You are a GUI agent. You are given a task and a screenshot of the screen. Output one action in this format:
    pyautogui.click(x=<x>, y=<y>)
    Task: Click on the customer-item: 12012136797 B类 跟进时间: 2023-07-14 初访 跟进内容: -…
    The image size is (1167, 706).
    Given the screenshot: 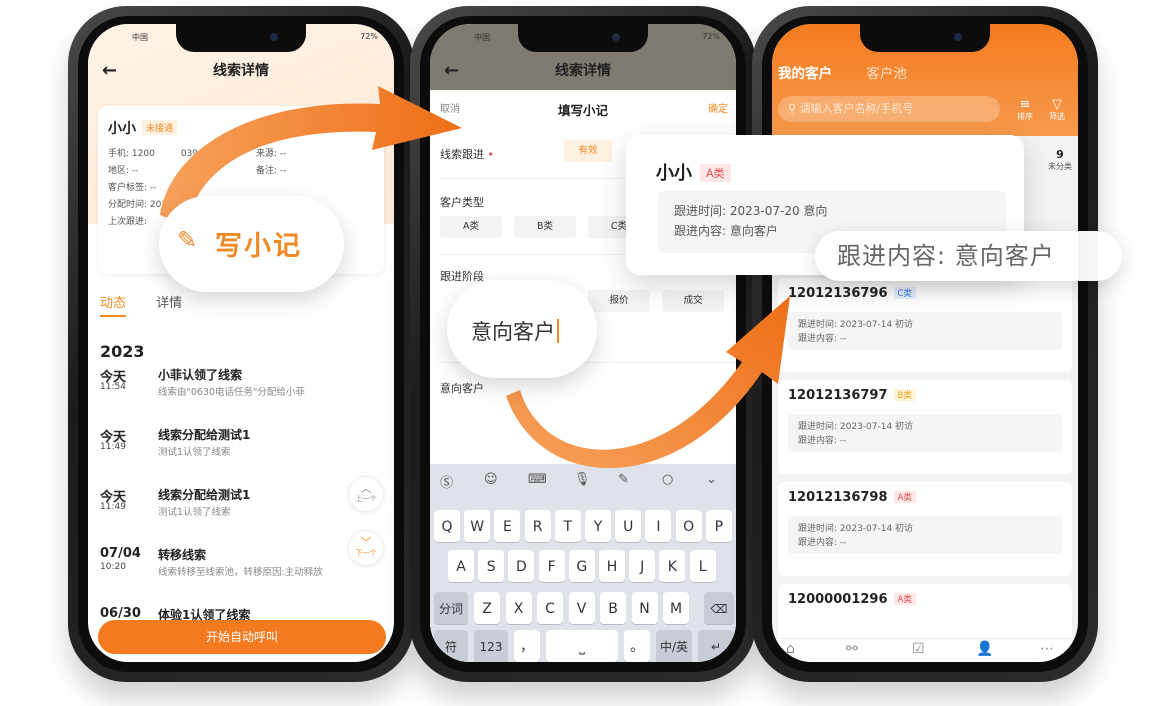 What is the action you would take?
    pyautogui.click(x=925, y=427)
    